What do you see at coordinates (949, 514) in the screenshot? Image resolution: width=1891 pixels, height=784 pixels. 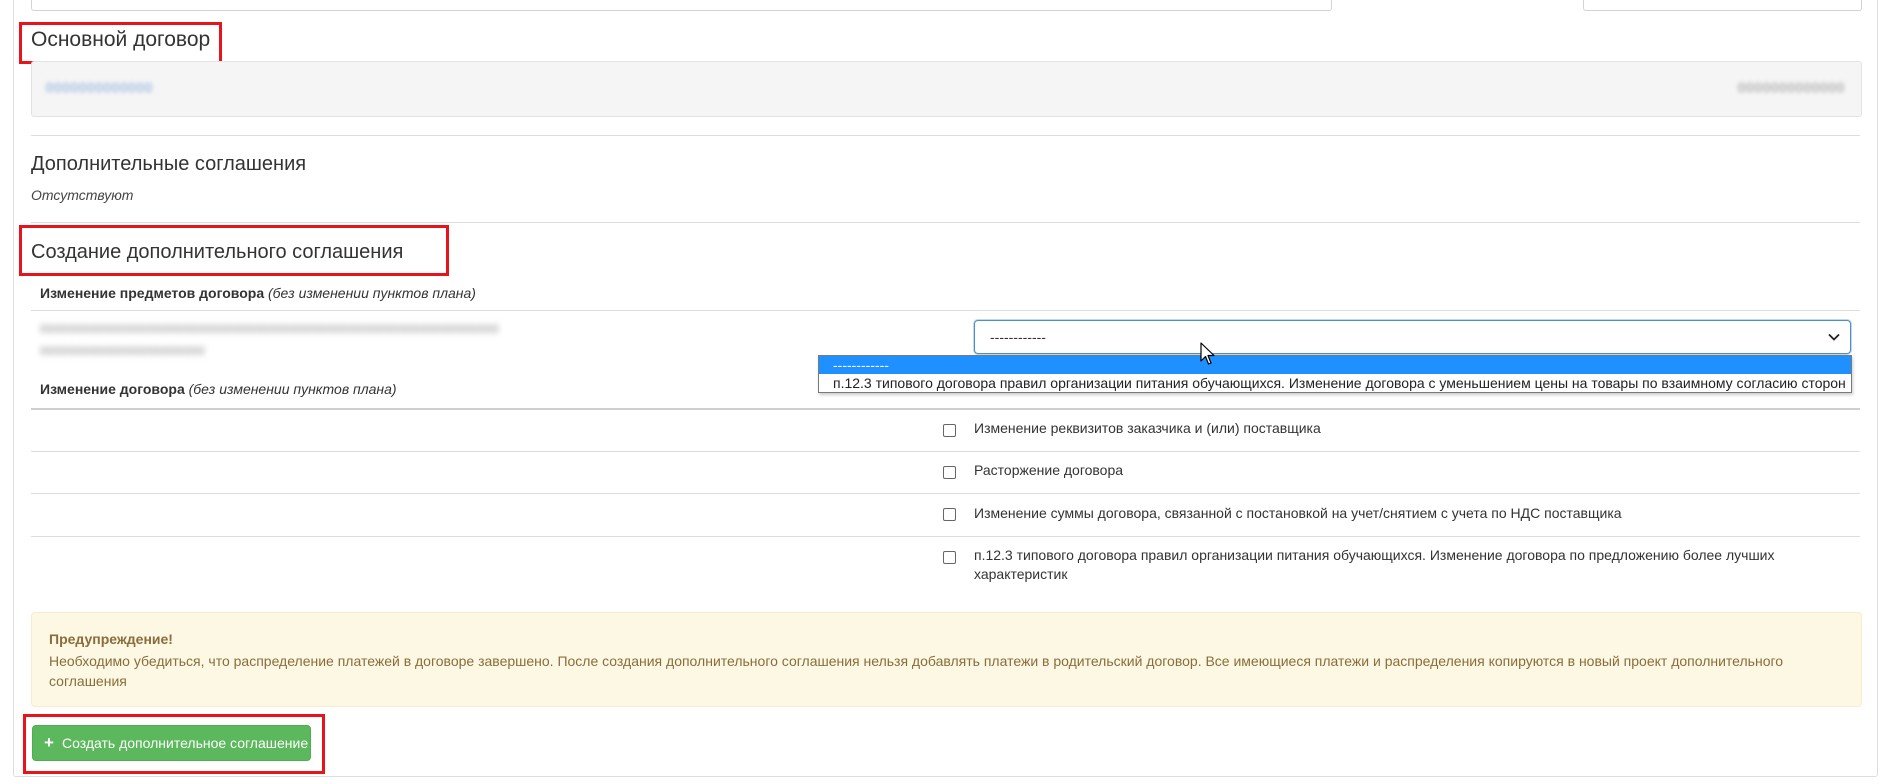 I see `checkbox-vat-amount-change` at bounding box center [949, 514].